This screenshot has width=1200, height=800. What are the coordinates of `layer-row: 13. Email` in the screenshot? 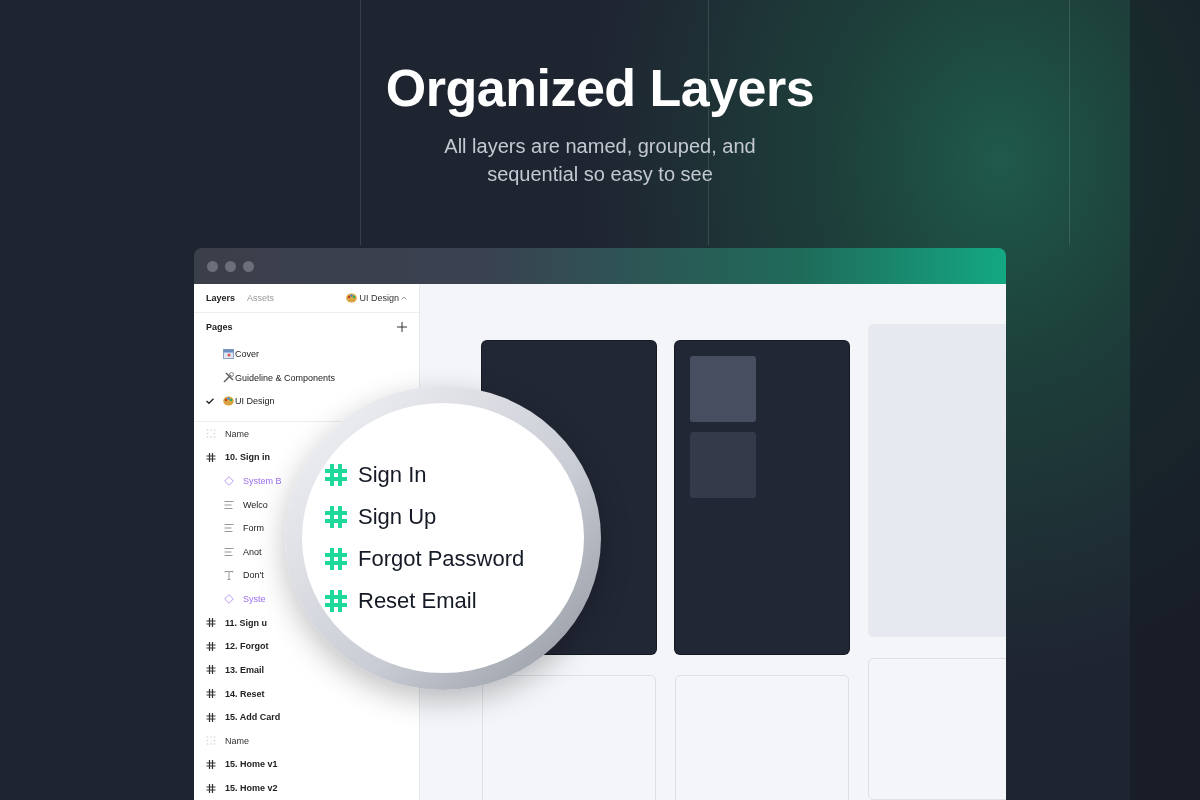 It's located at (229, 670).